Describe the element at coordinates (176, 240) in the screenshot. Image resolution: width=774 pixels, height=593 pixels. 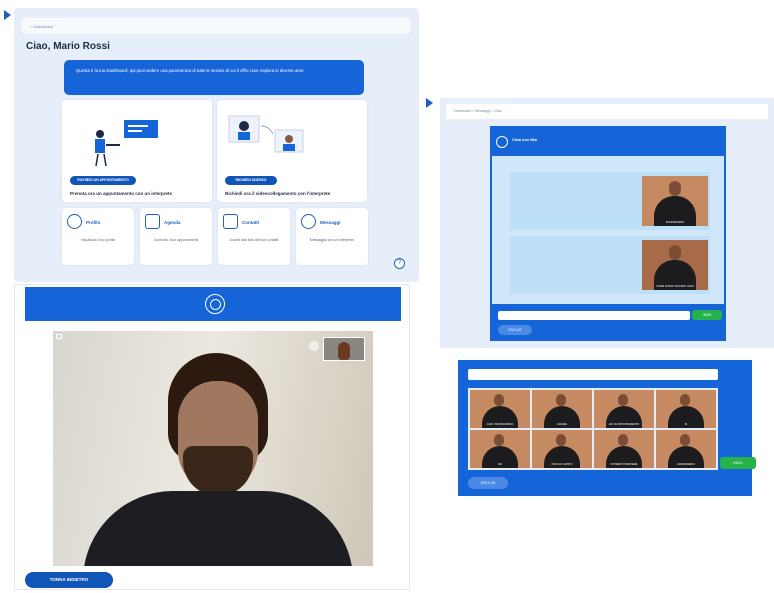
I see `card-desc: Controlla i tuoi appuntamenti` at that location.